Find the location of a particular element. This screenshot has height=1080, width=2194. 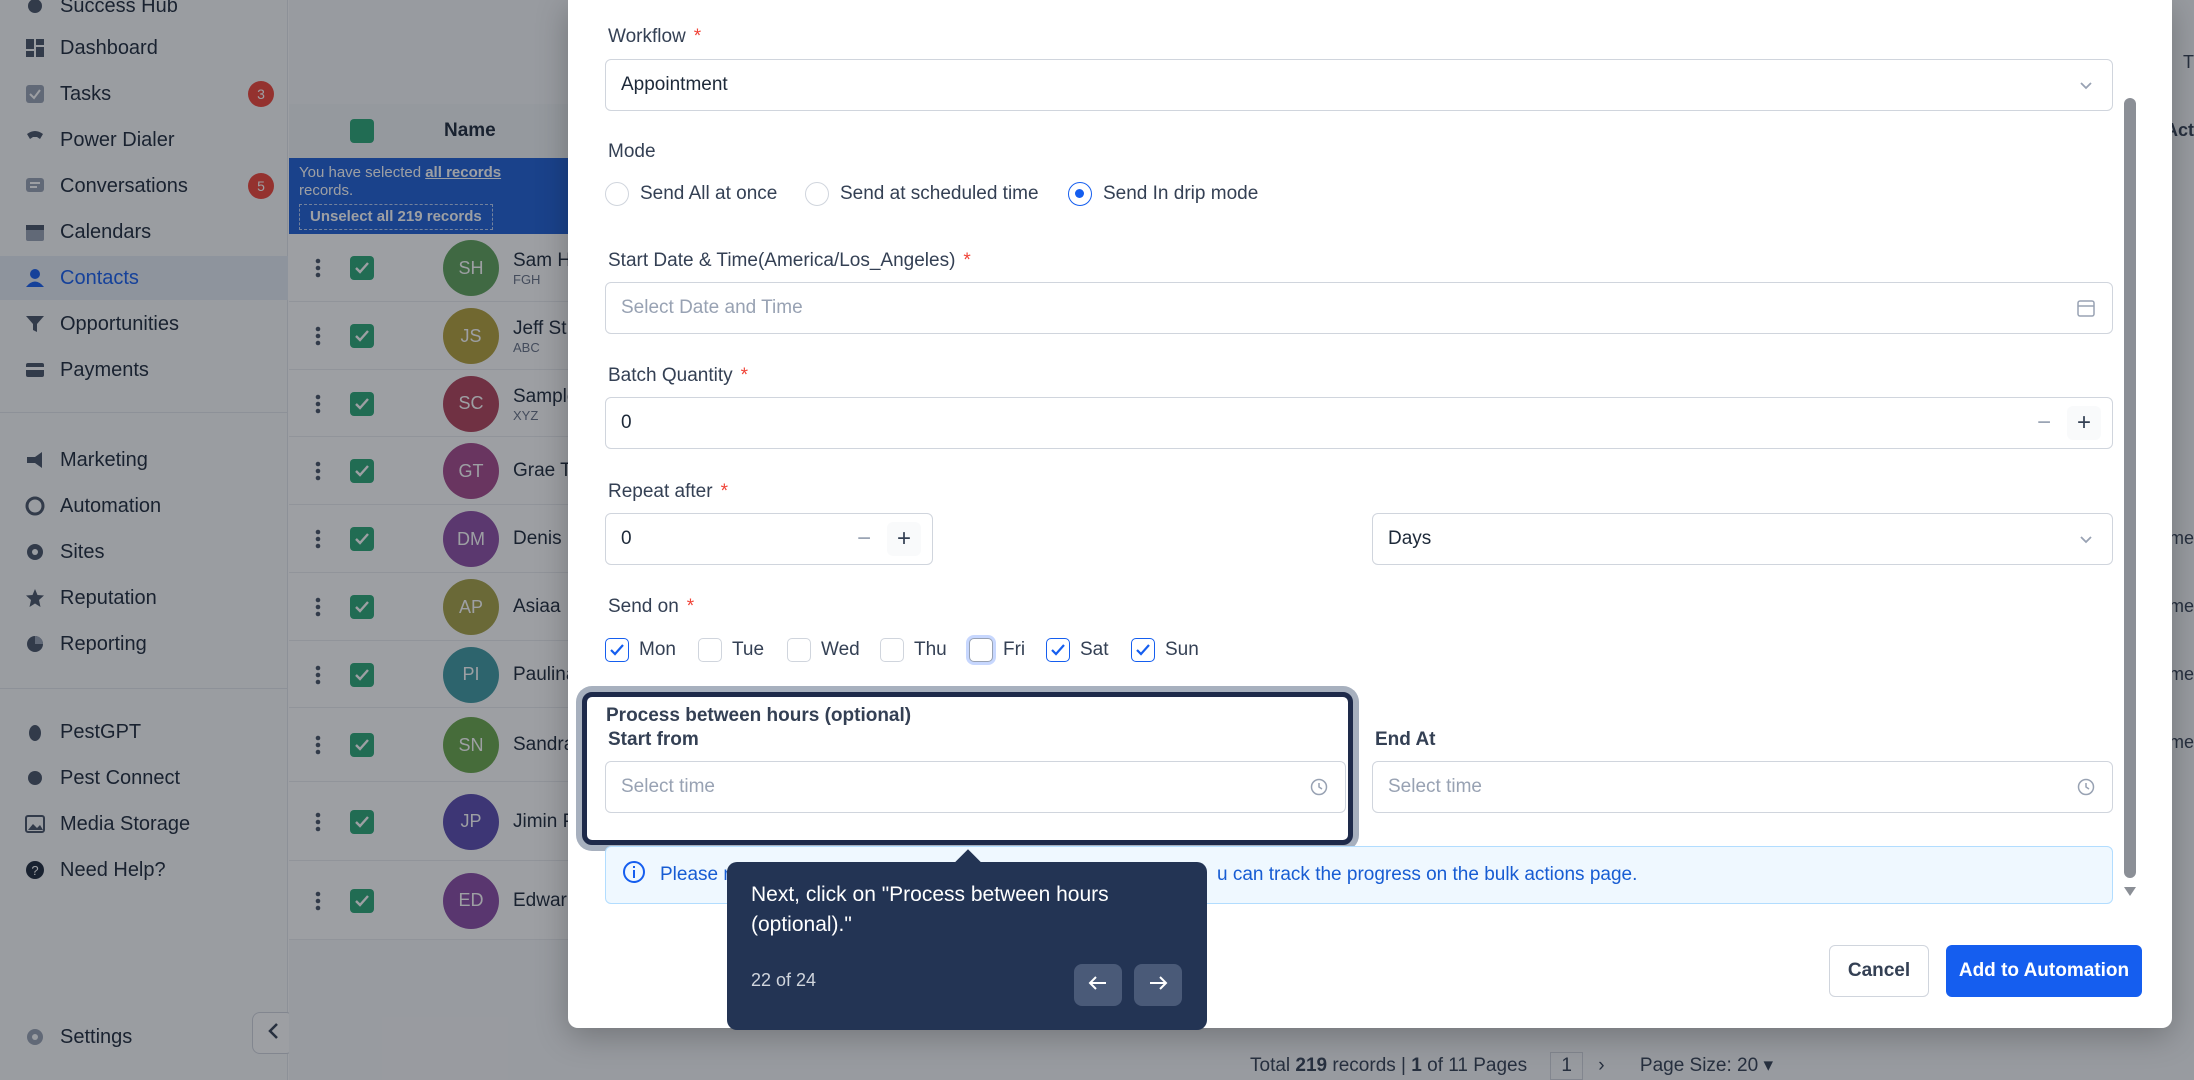

day-checkbox-sun: Sun is located at coordinates (1165, 650).